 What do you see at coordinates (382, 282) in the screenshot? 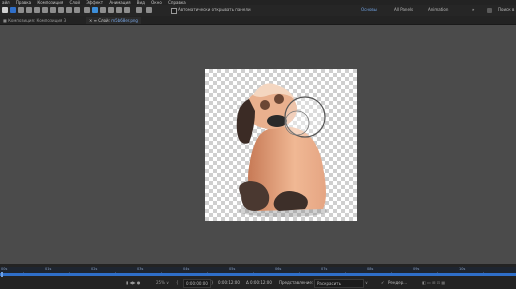
I see `render-checkbox: ✓` at bounding box center [382, 282].